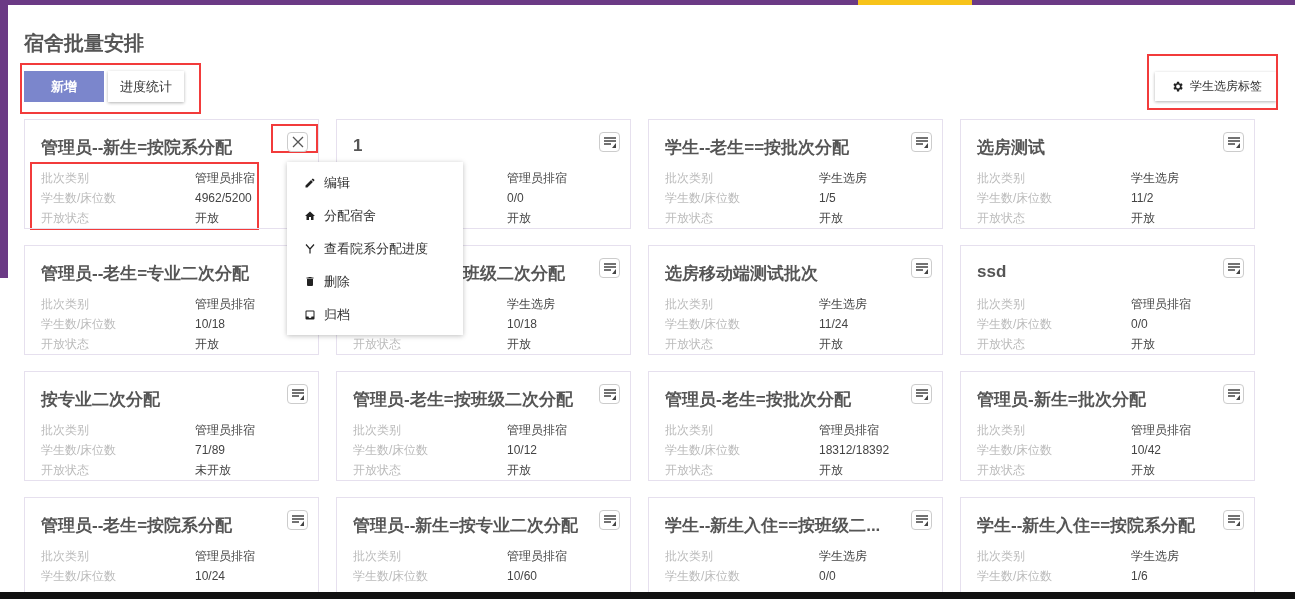 The image size is (1295, 599). What do you see at coordinates (758, 400) in the screenshot?
I see `card-title: 管理员-老生=按批次分配` at bounding box center [758, 400].